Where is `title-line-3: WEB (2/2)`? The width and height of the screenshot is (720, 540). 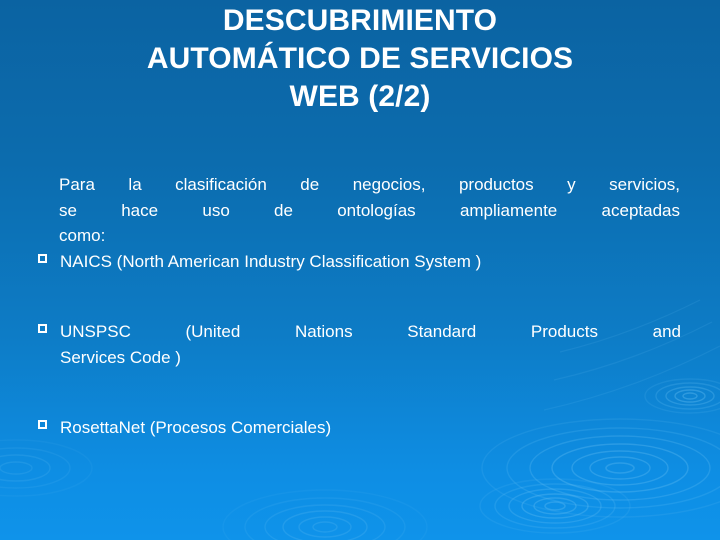
title-line-3: WEB (2/2) is located at coordinates (360, 96).